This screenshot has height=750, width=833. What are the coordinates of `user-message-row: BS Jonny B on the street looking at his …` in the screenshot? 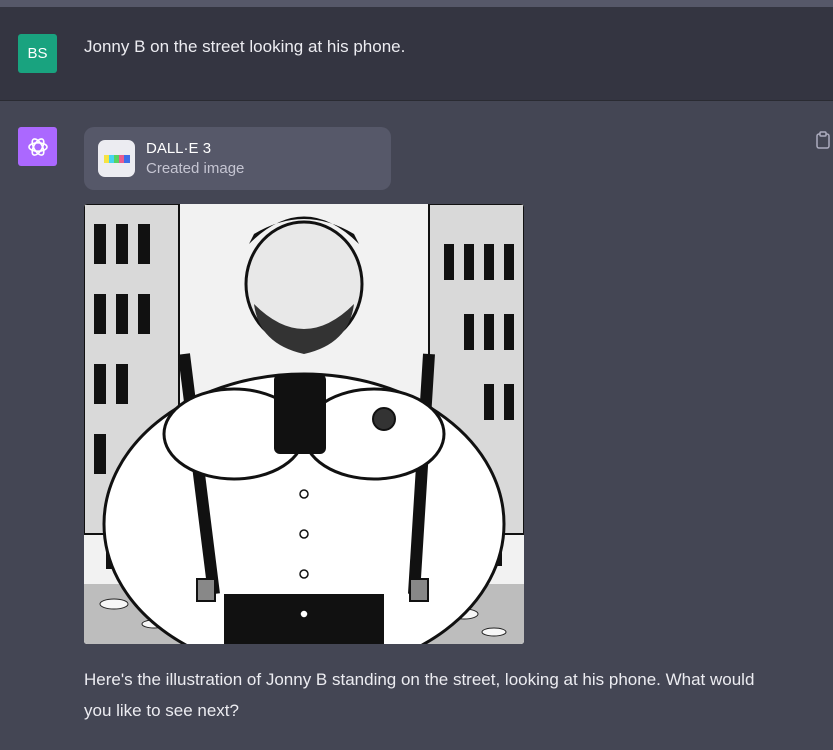 It's located at (416, 54).